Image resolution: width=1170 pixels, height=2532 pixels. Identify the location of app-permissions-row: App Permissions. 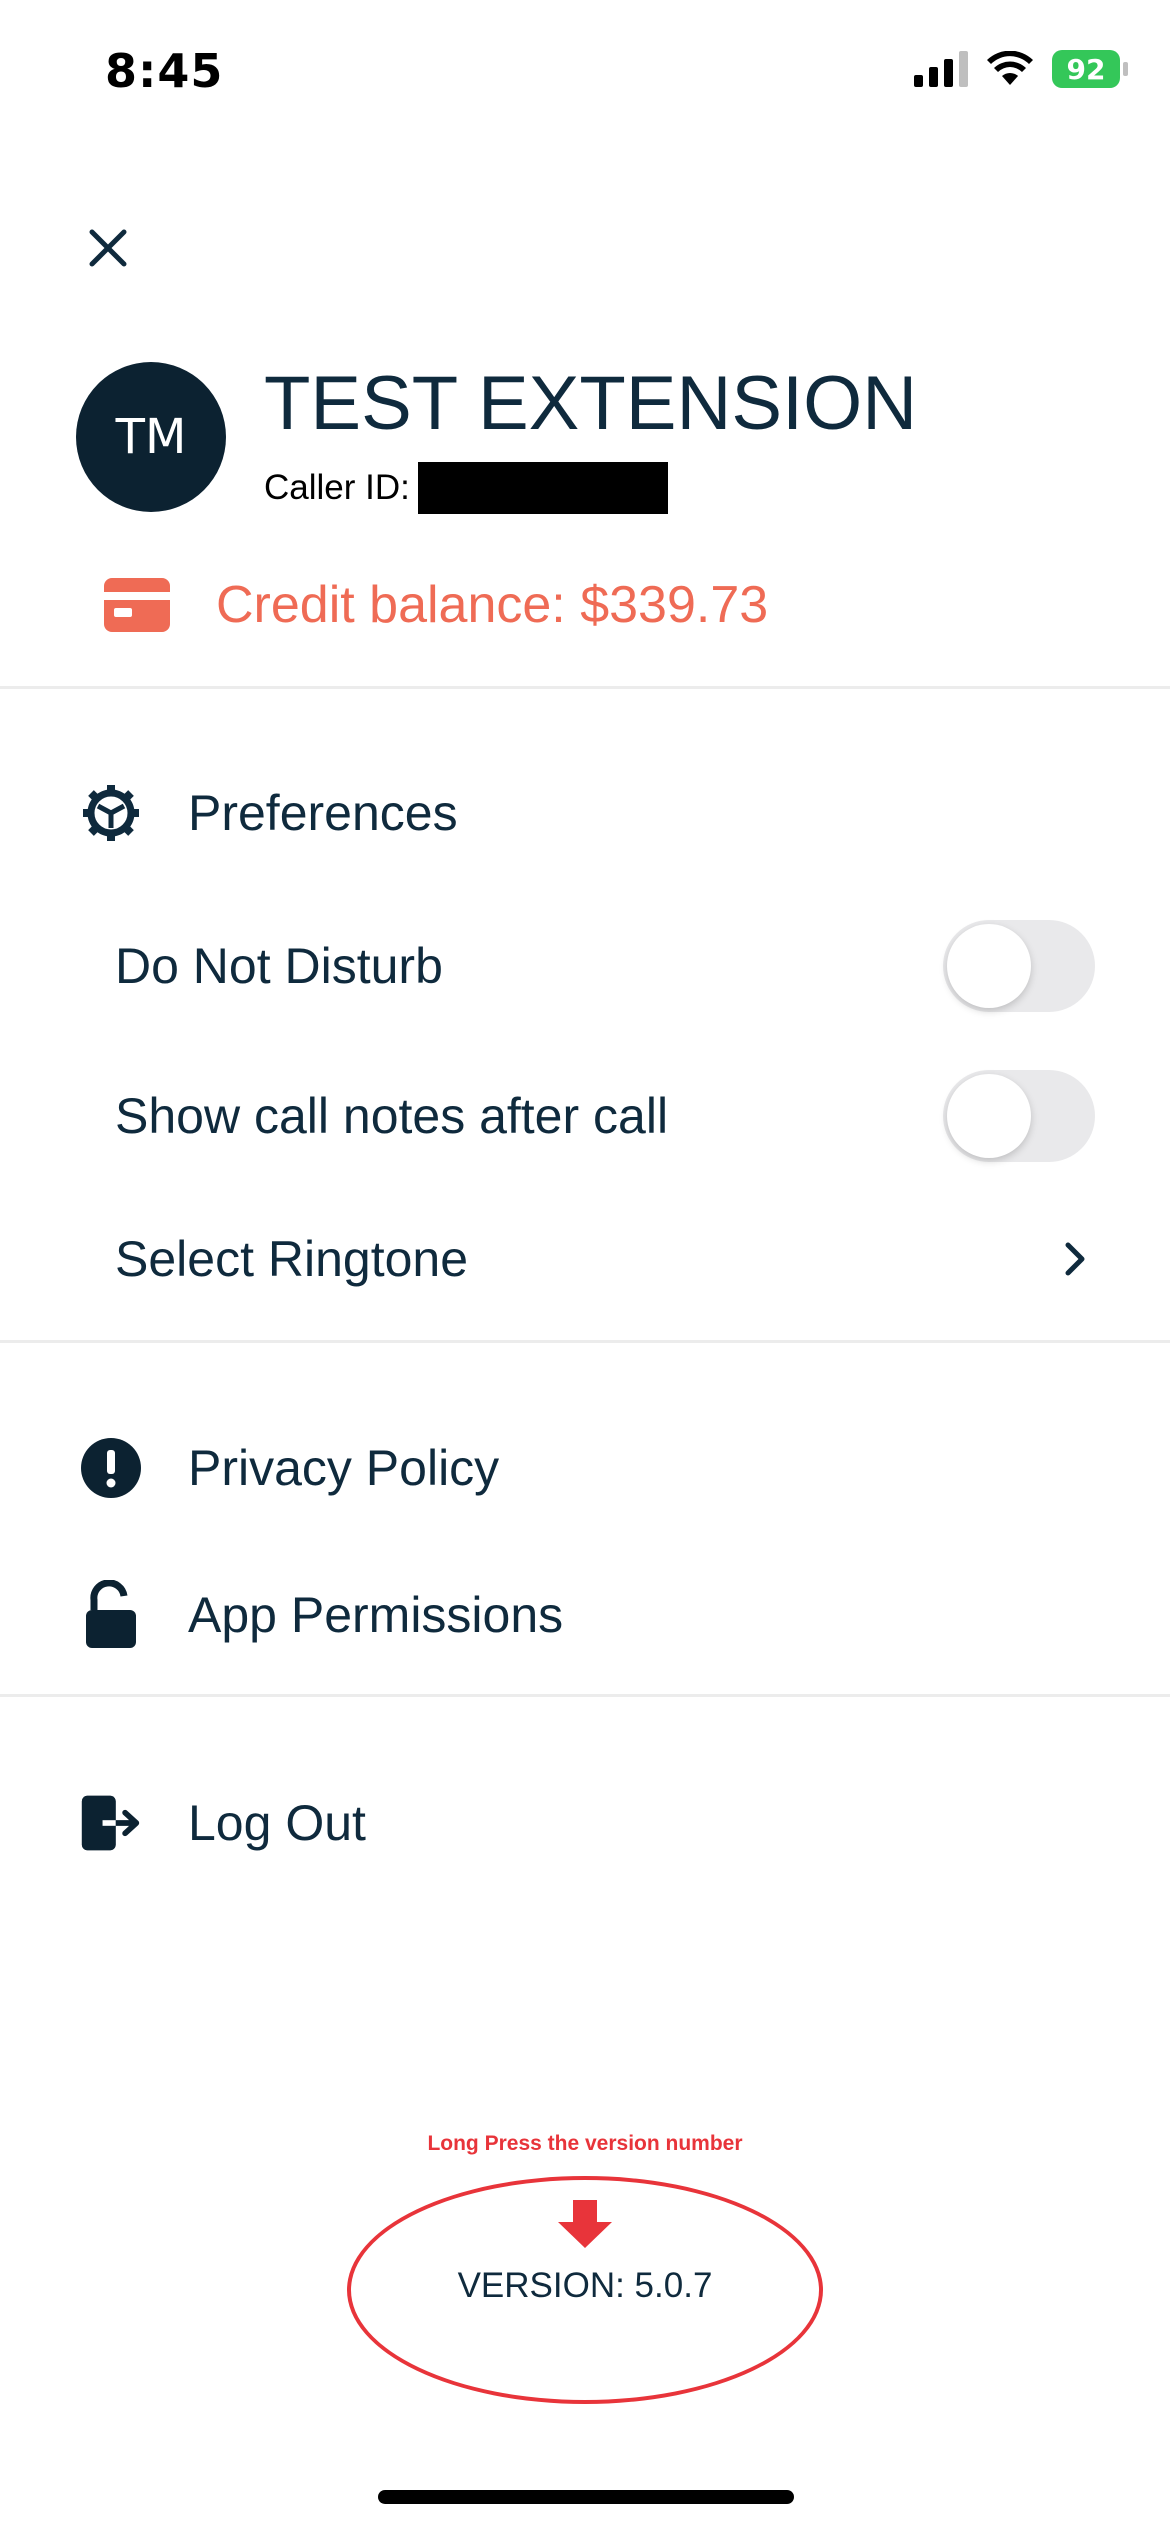
(322, 1614).